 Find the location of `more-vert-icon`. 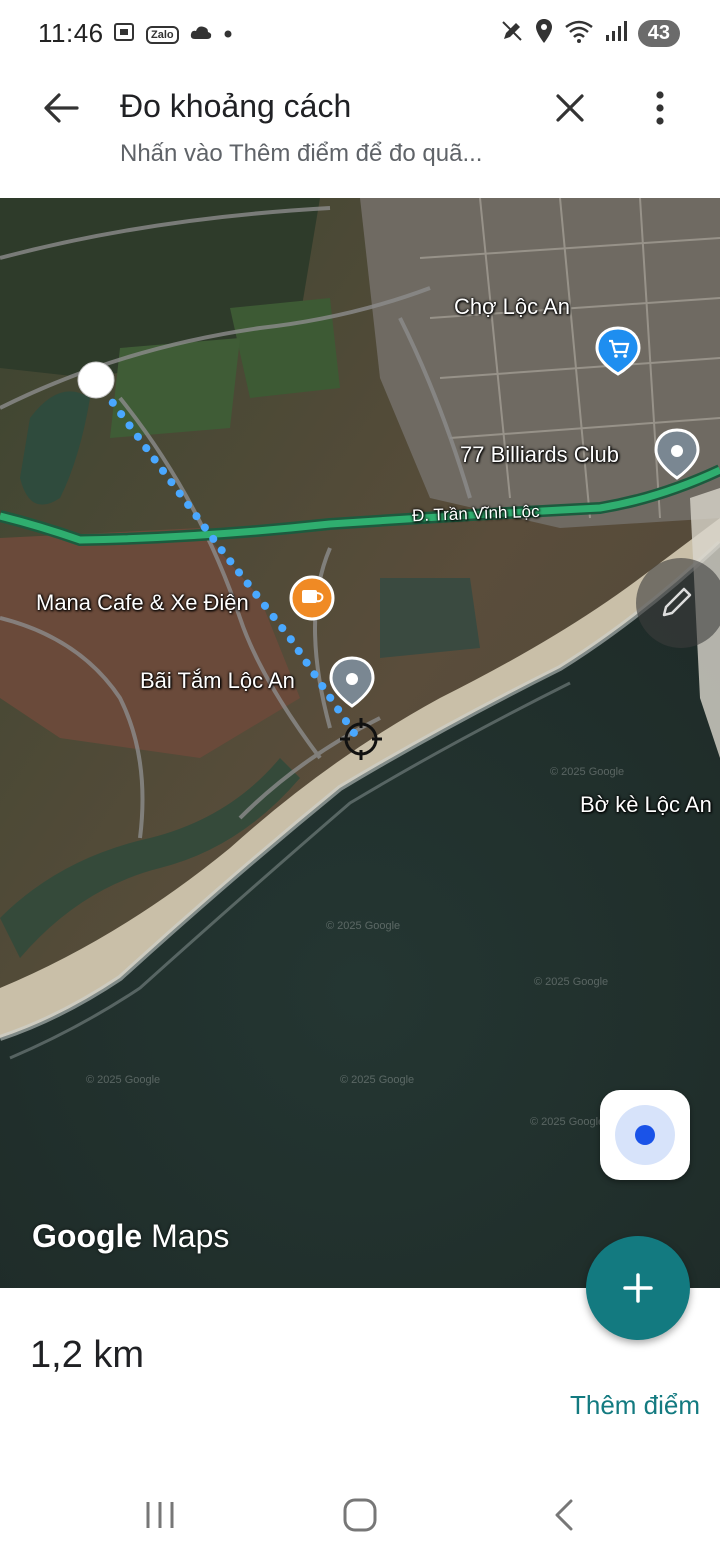

more-vert-icon is located at coordinates (660, 108).